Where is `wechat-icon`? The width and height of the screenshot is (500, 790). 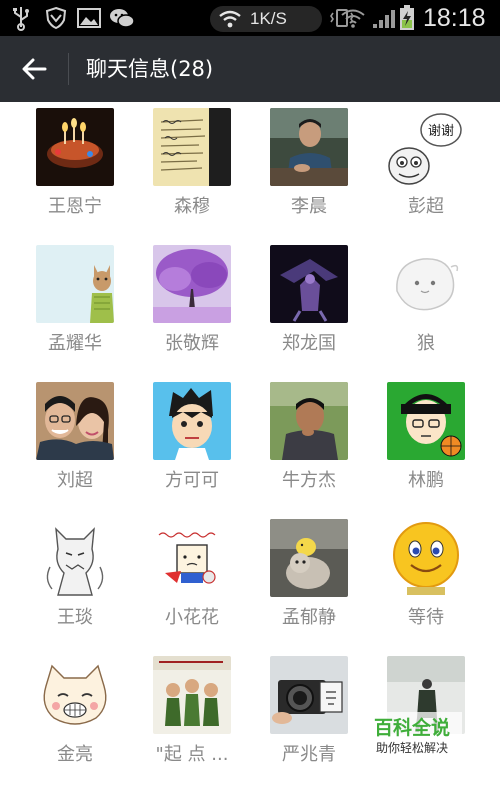
wechat-icon is located at coordinates (122, 18).